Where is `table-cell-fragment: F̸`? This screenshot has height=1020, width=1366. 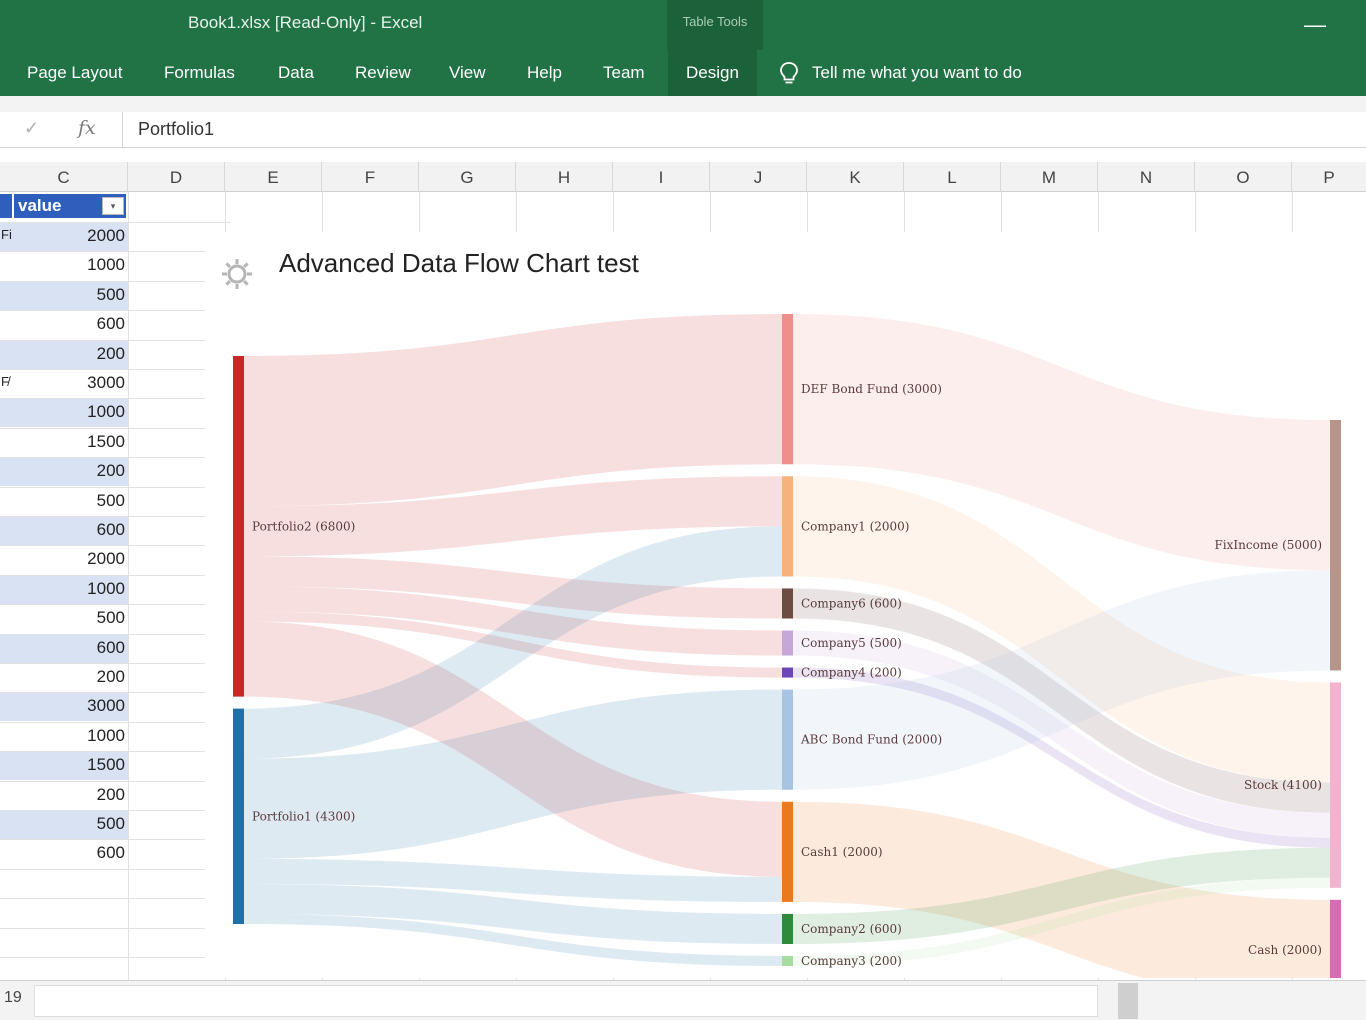
table-cell-fragment: F̸ is located at coordinates (5, 381).